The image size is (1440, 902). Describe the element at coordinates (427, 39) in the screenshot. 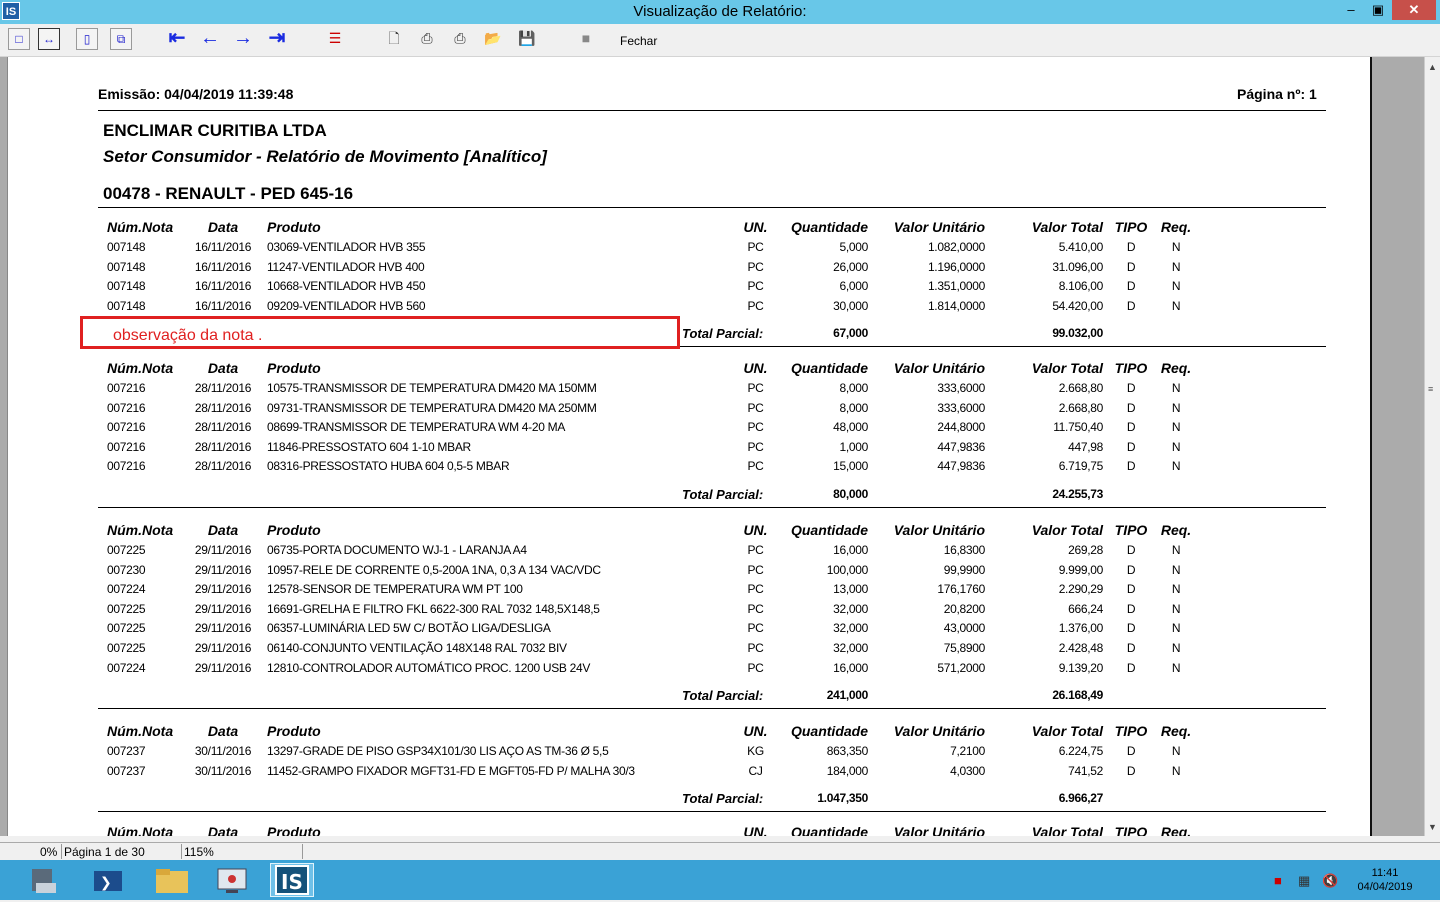

I see `print-setup-icon: ⎙` at that location.